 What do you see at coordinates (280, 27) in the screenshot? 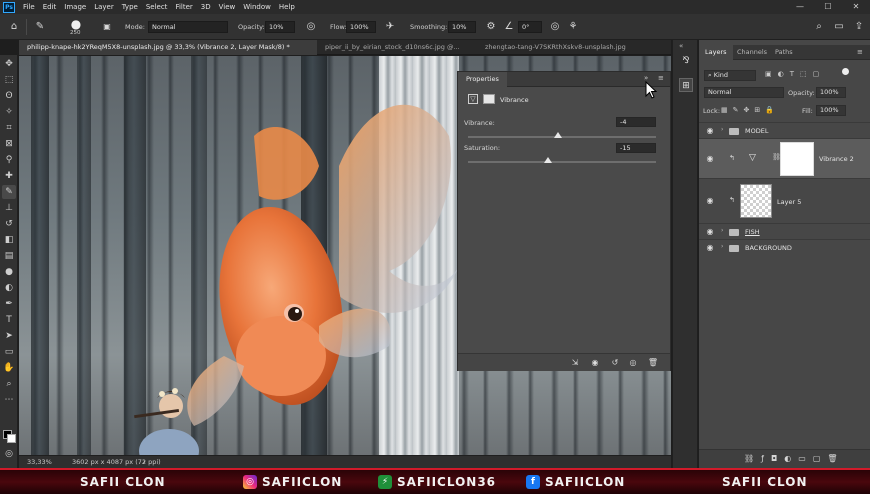
I see `opacity-field: 10%` at bounding box center [280, 27].